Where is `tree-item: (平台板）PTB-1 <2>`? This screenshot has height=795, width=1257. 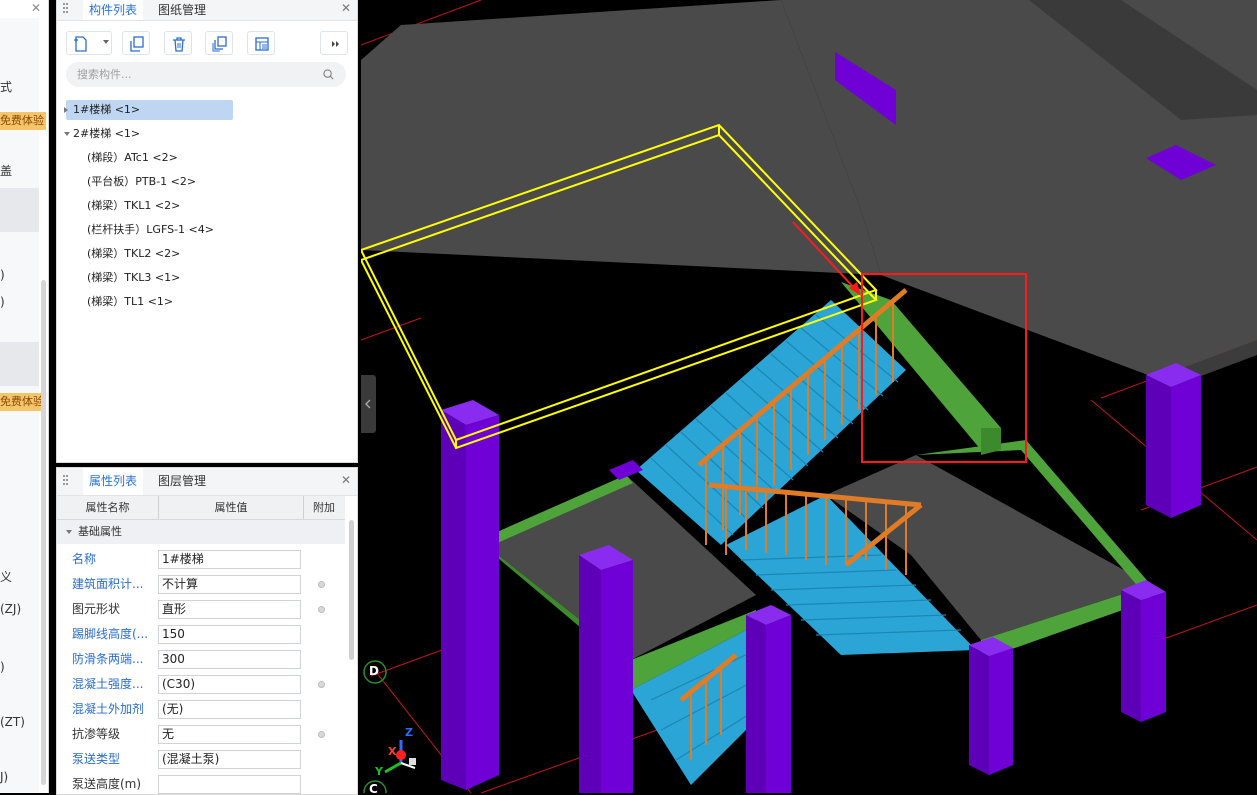 tree-item: (平台板）PTB-1 <2> is located at coordinates (141, 182).